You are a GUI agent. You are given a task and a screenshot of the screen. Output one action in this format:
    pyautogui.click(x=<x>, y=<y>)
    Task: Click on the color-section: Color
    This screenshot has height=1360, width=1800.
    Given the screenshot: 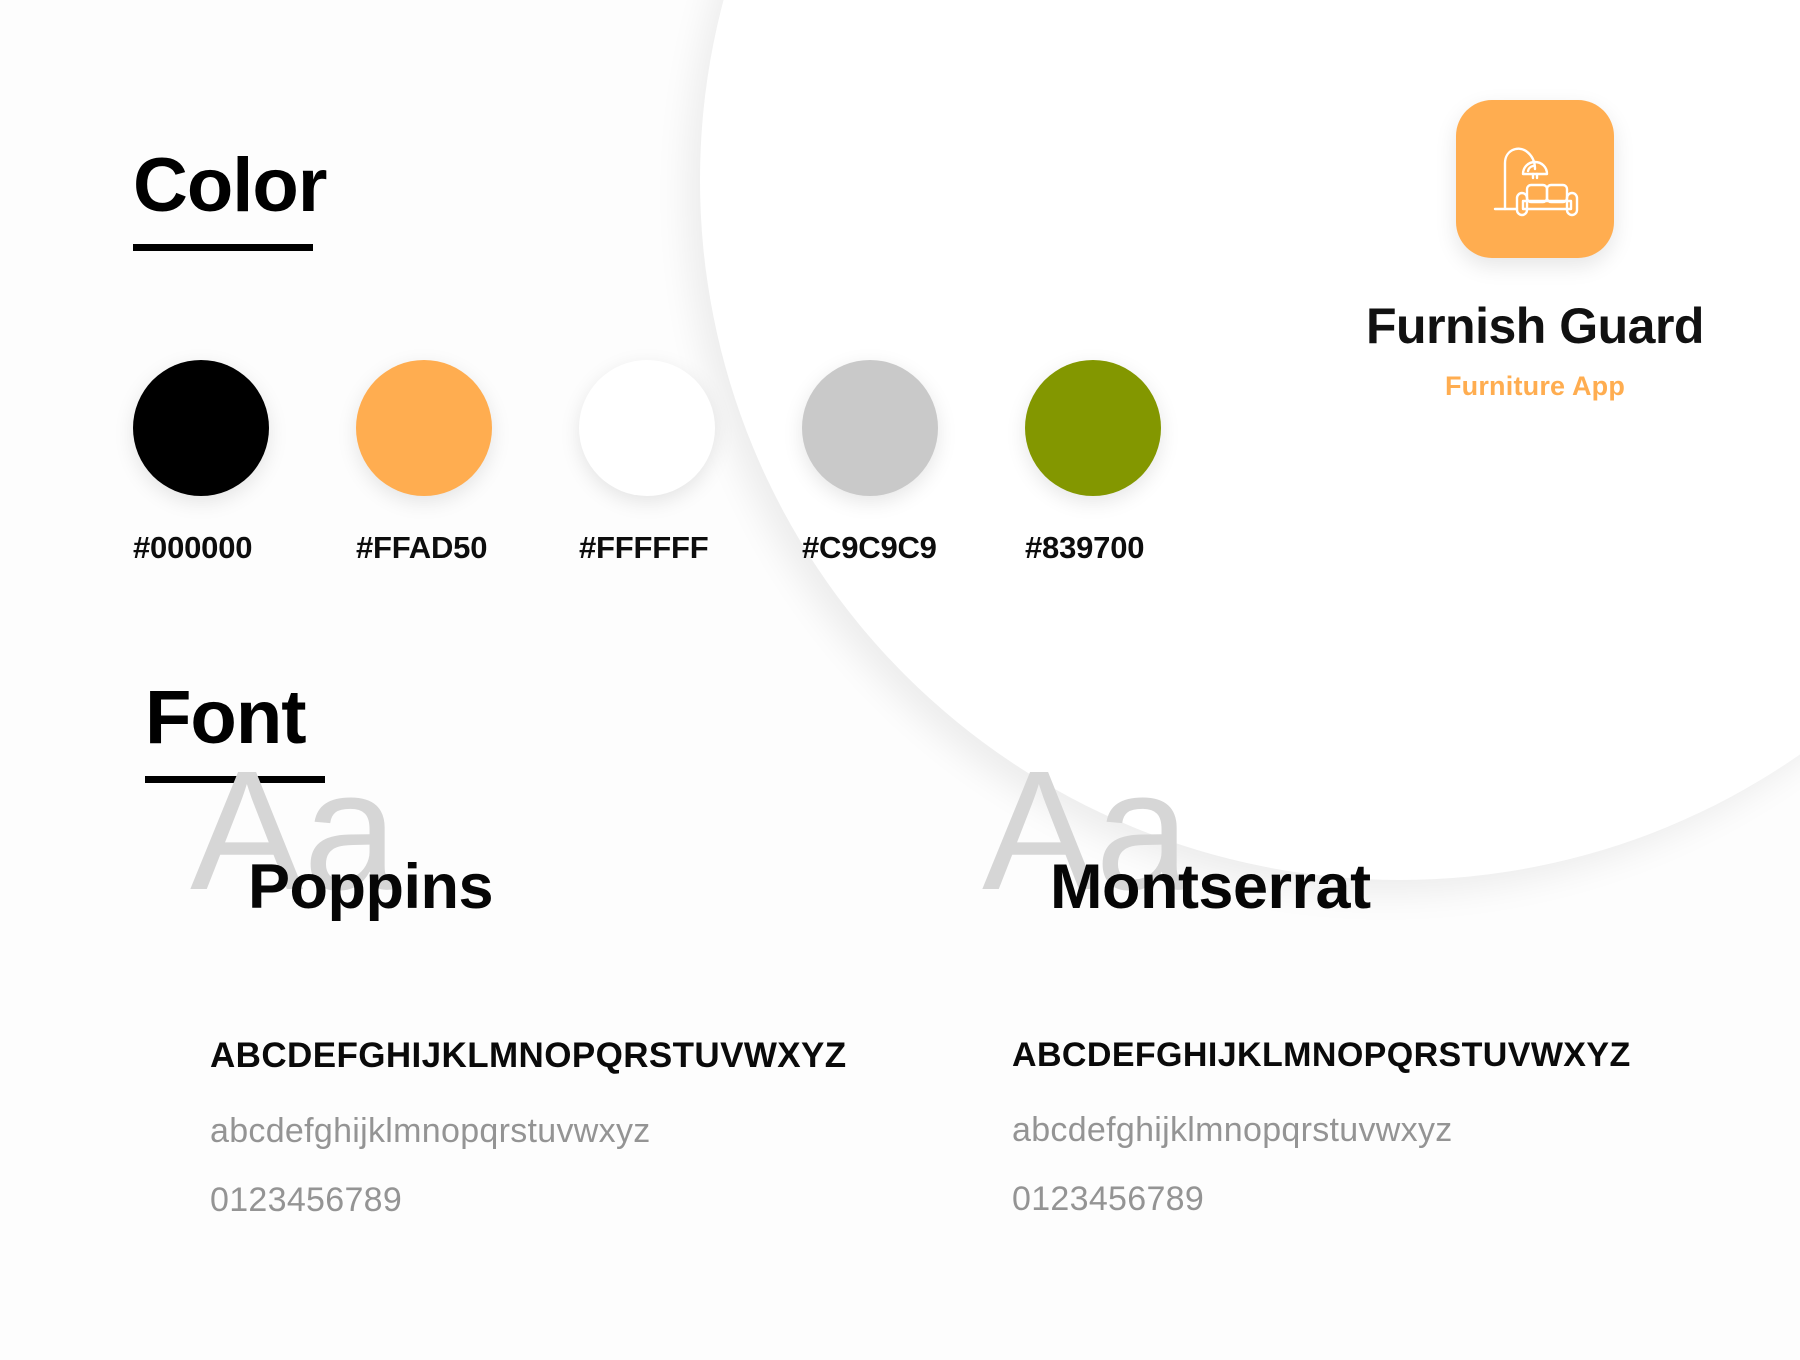 What is the action you would take?
    pyautogui.click(x=230, y=197)
    